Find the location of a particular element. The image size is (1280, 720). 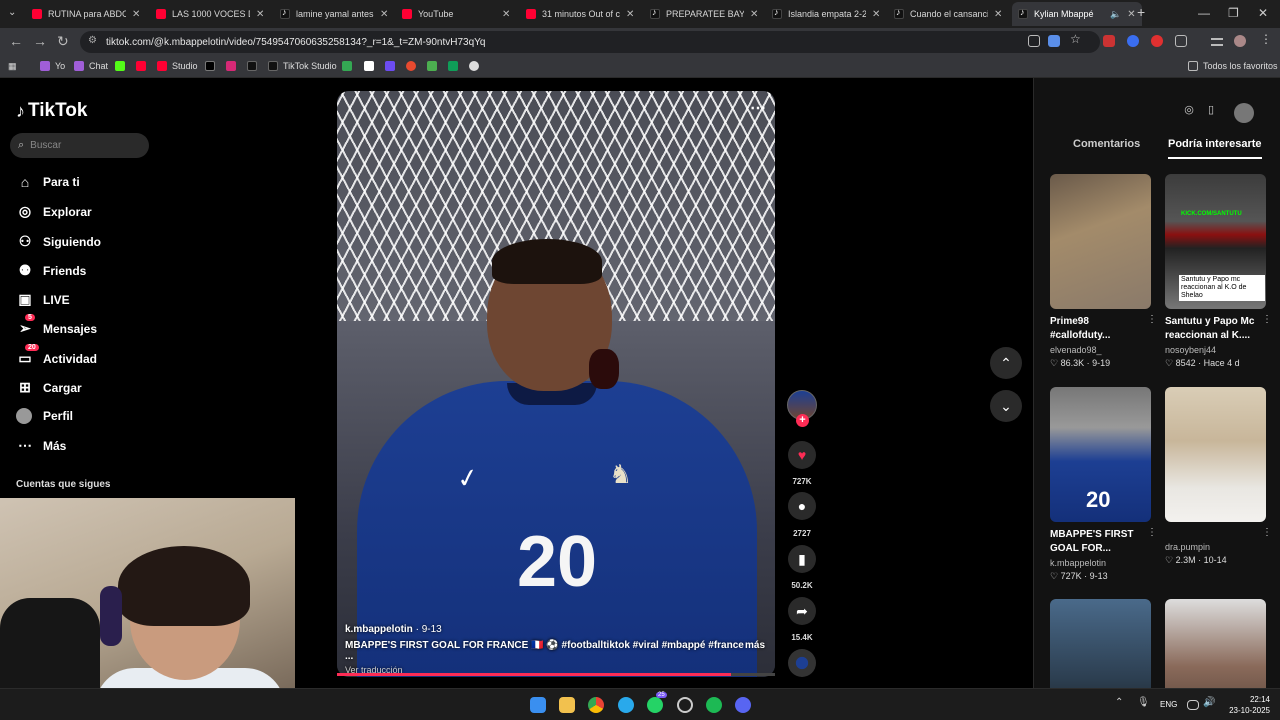

minimize-icon: — is located at coordinates (1204, 13).